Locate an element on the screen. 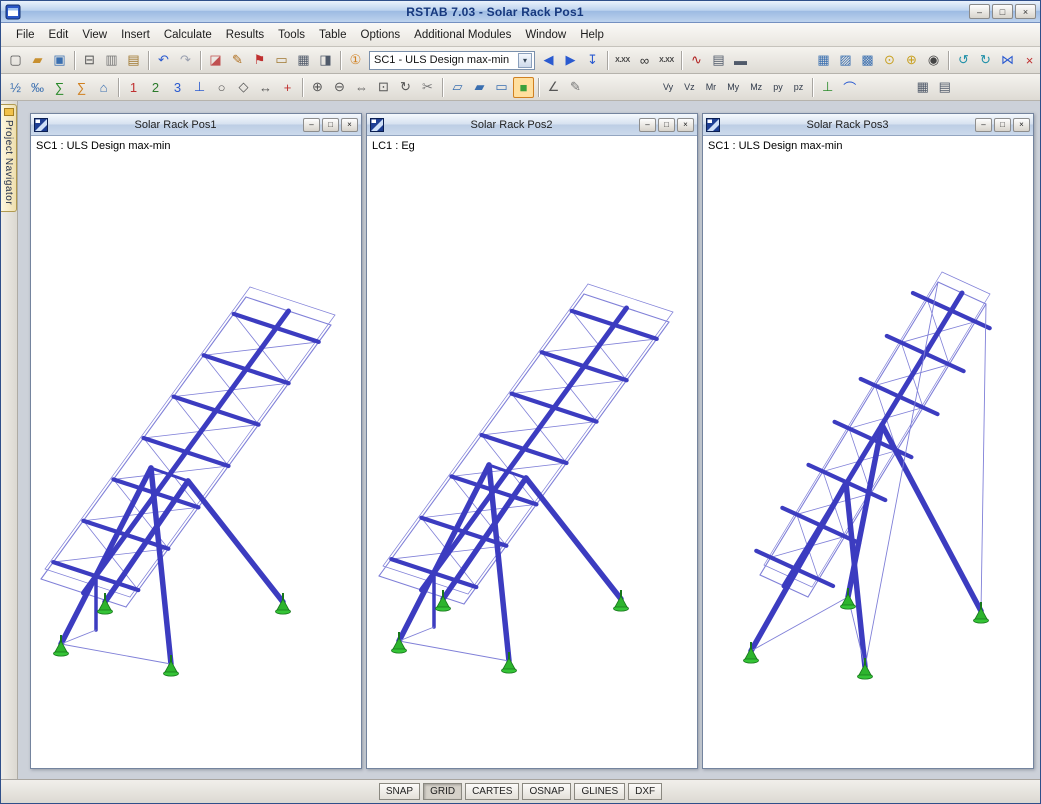 The height and width of the screenshot is (804, 1041). child-titlebar: Solar Rack Pos1 – □ × is located at coordinates (196, 125).